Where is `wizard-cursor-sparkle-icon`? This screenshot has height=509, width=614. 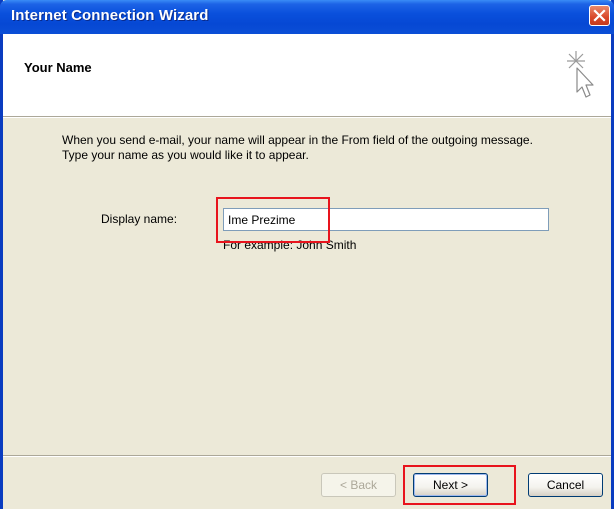
wizard-cursor-sparkle-icon is located at coordinates (580, 74).